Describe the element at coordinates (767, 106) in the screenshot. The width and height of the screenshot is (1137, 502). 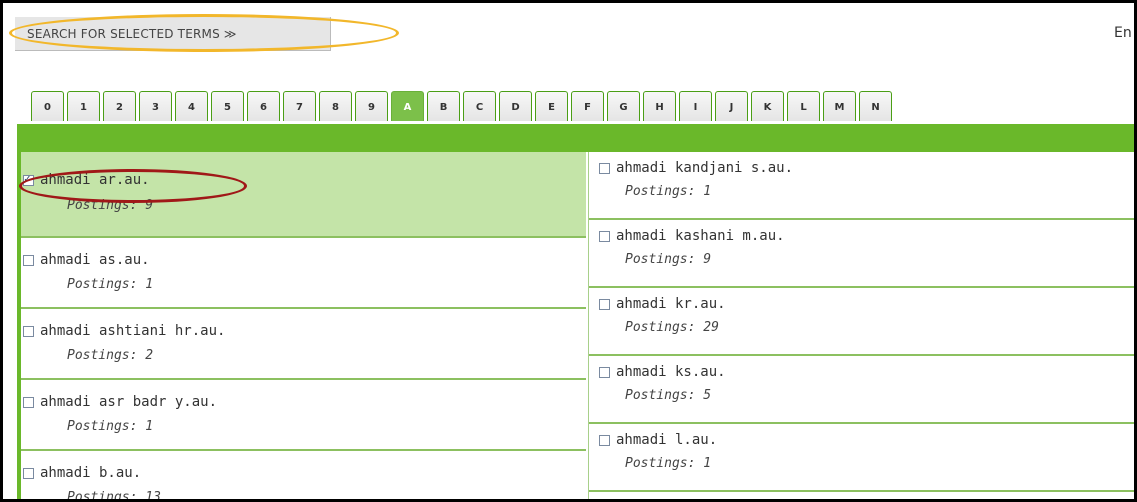
I see `tab-k: K` at that location.